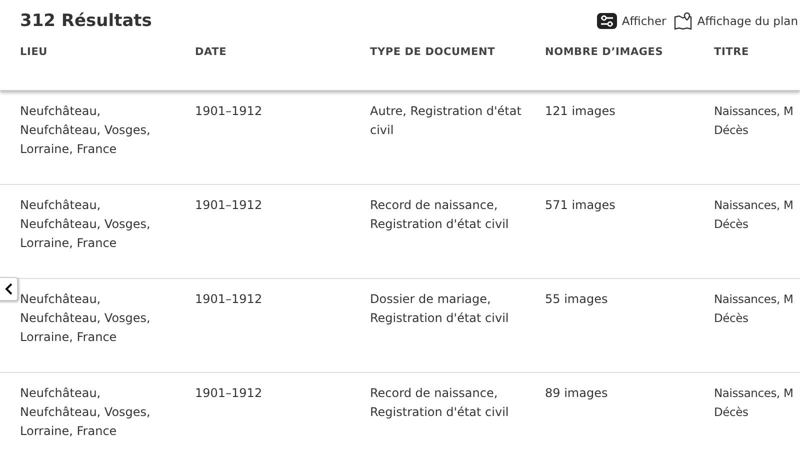  What do you see at coordinates (736, 21) in the screenshot?
I see `map-view-link: Affichage du plan` at bounding box center [736, 21].